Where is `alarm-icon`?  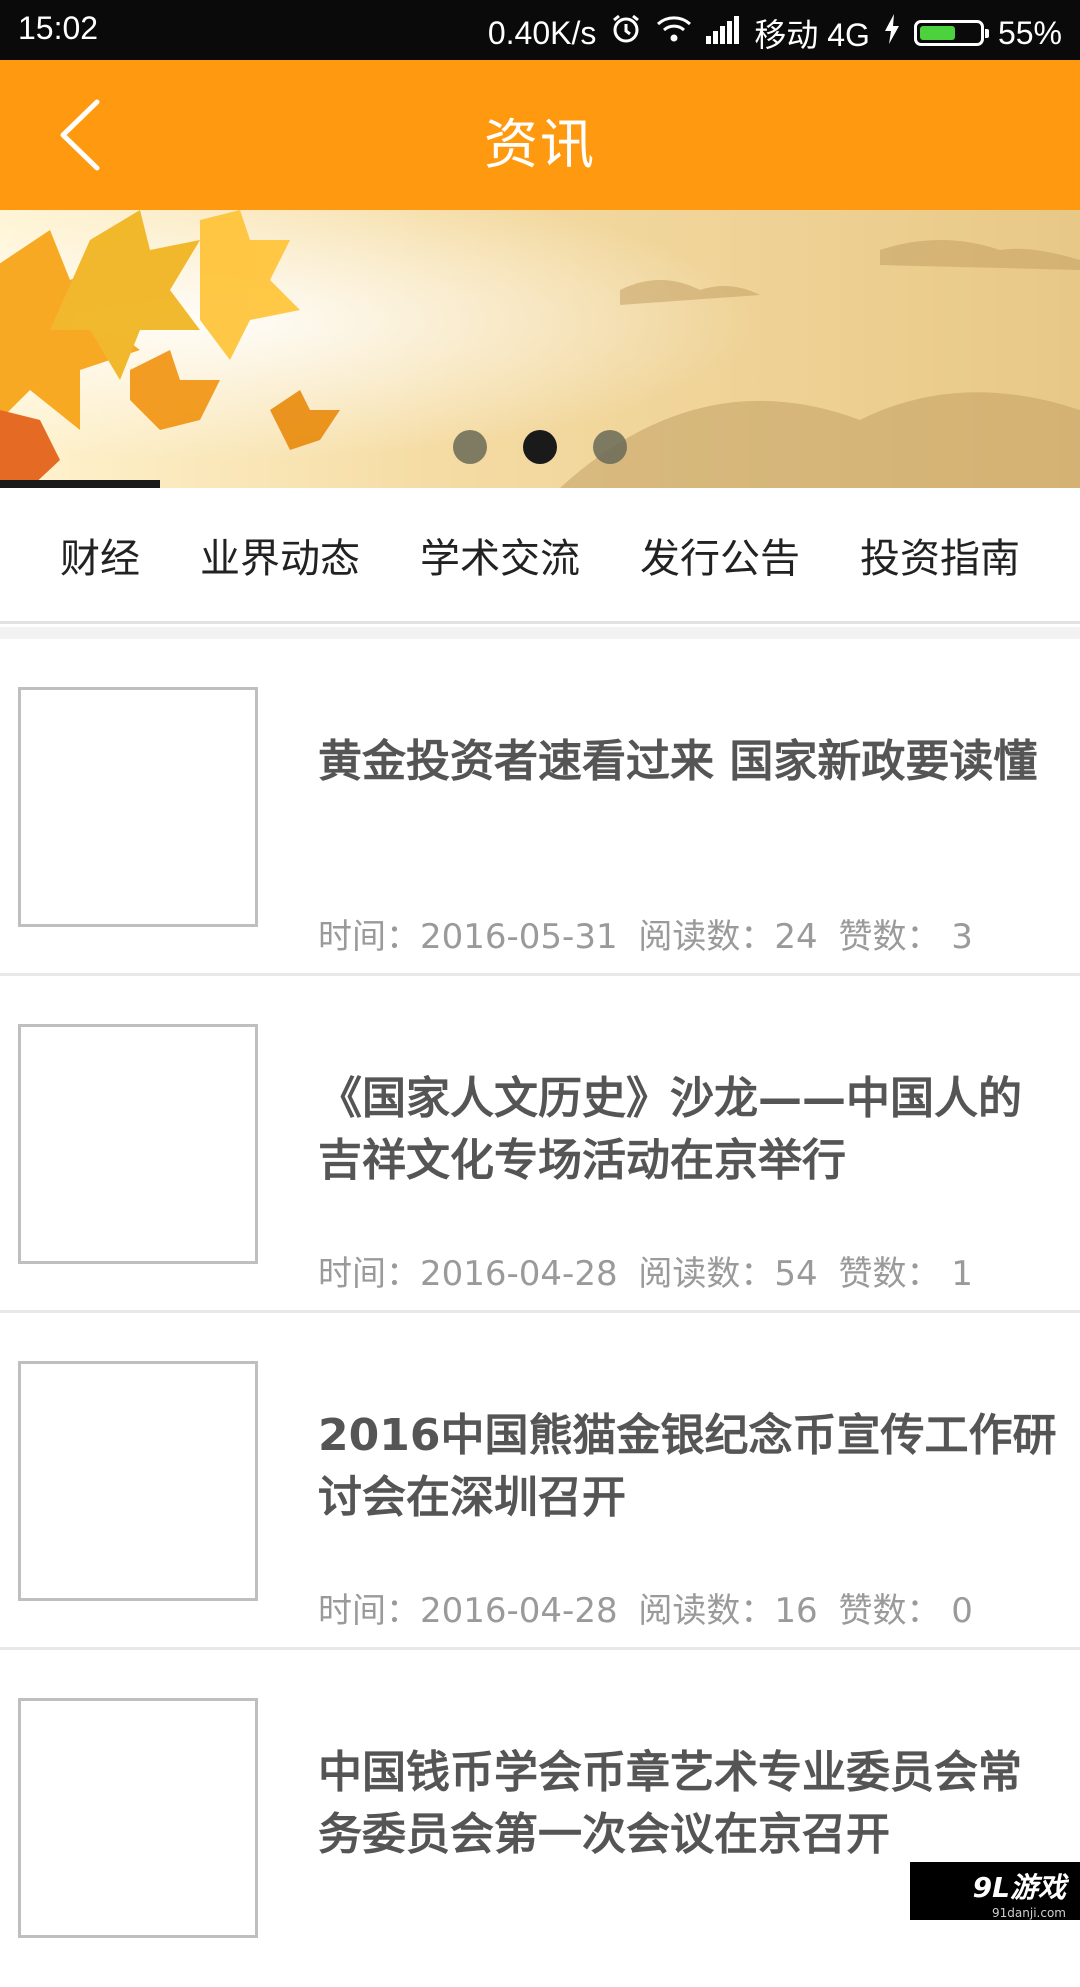
alarm-icon is located at coordinates (626, 33).